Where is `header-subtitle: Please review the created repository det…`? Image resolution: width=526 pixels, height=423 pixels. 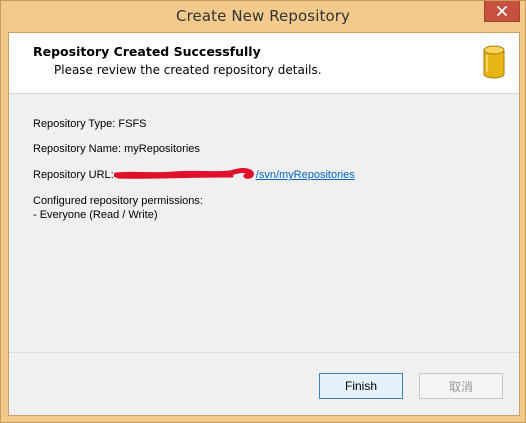 header-subtitle: Please review the created repository det… is located at coordinates (188, 70).